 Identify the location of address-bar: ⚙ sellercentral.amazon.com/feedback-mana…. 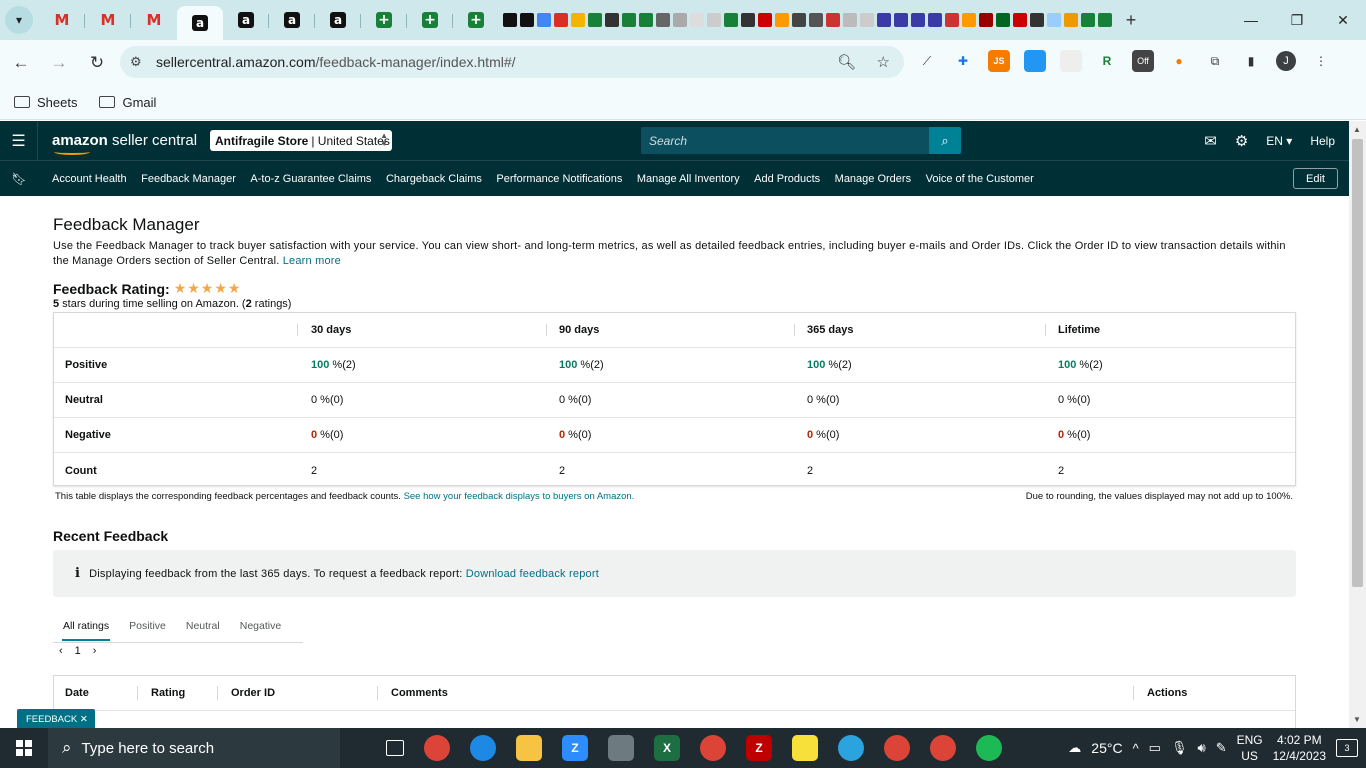
(512, 62).